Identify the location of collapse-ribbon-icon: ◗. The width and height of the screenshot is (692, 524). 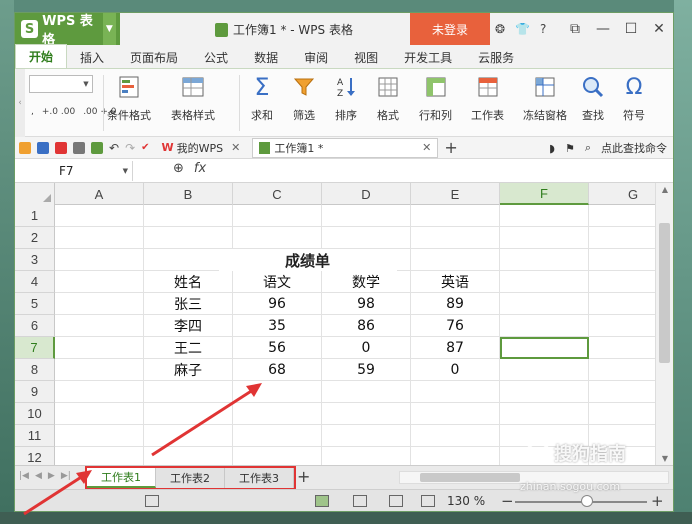
(552, 148).